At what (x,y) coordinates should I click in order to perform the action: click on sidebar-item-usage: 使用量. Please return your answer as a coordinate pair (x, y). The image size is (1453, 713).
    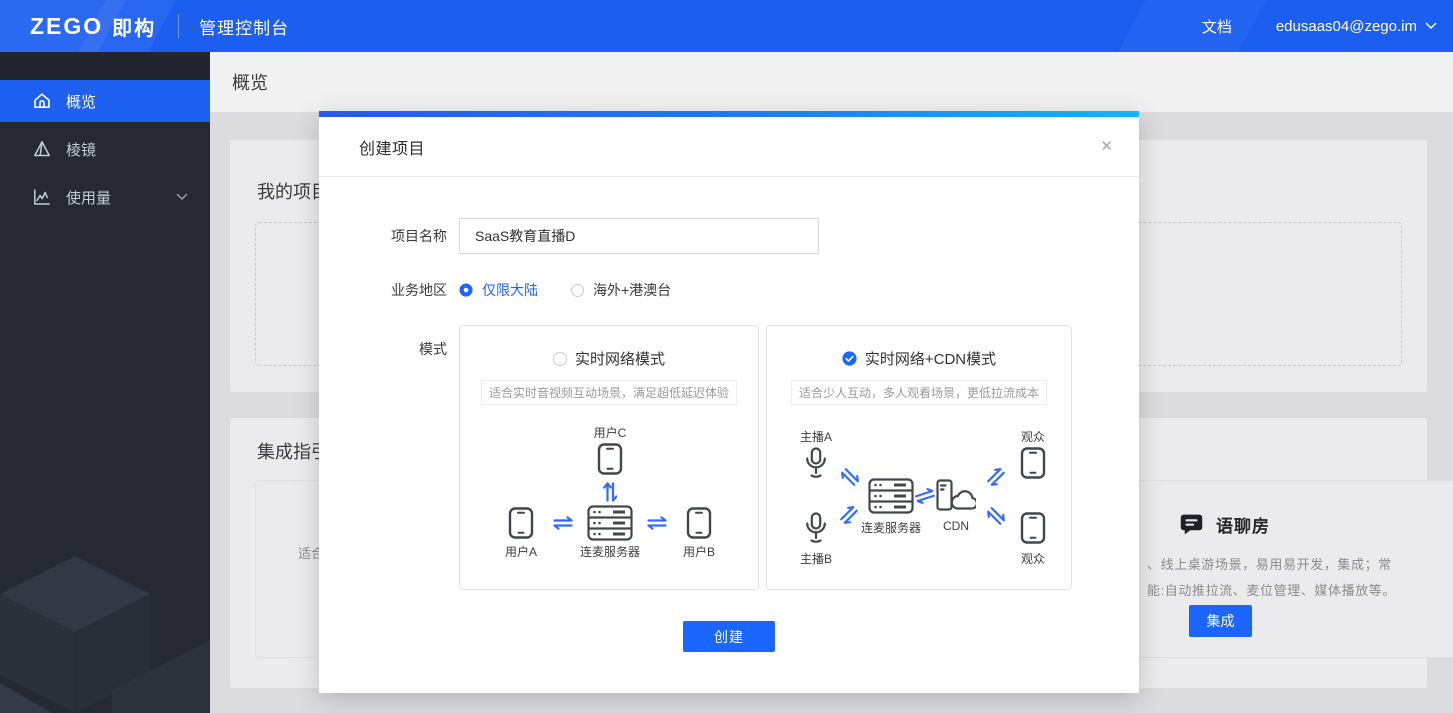
    Looking at the image, I should click on (105, 197).